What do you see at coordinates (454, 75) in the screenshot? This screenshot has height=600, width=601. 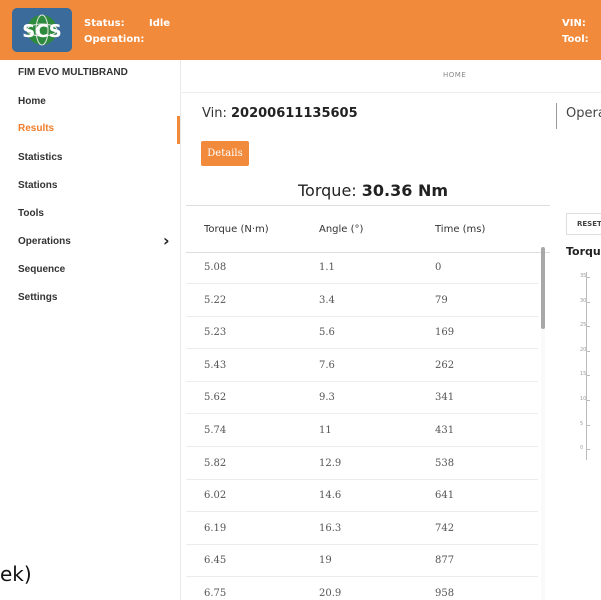 I see `breadcrumb: HOME` at bounding box center [454, 75].